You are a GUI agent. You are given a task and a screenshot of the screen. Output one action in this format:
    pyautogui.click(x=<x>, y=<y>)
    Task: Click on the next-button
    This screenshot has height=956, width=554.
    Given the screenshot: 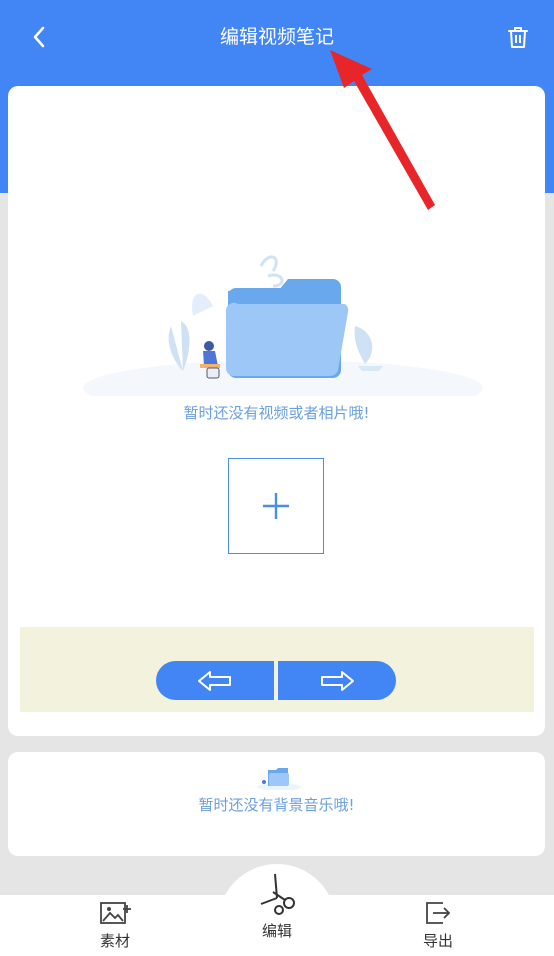 What is the action you would take?
    pyautogui.click(x=337, y=680)
    